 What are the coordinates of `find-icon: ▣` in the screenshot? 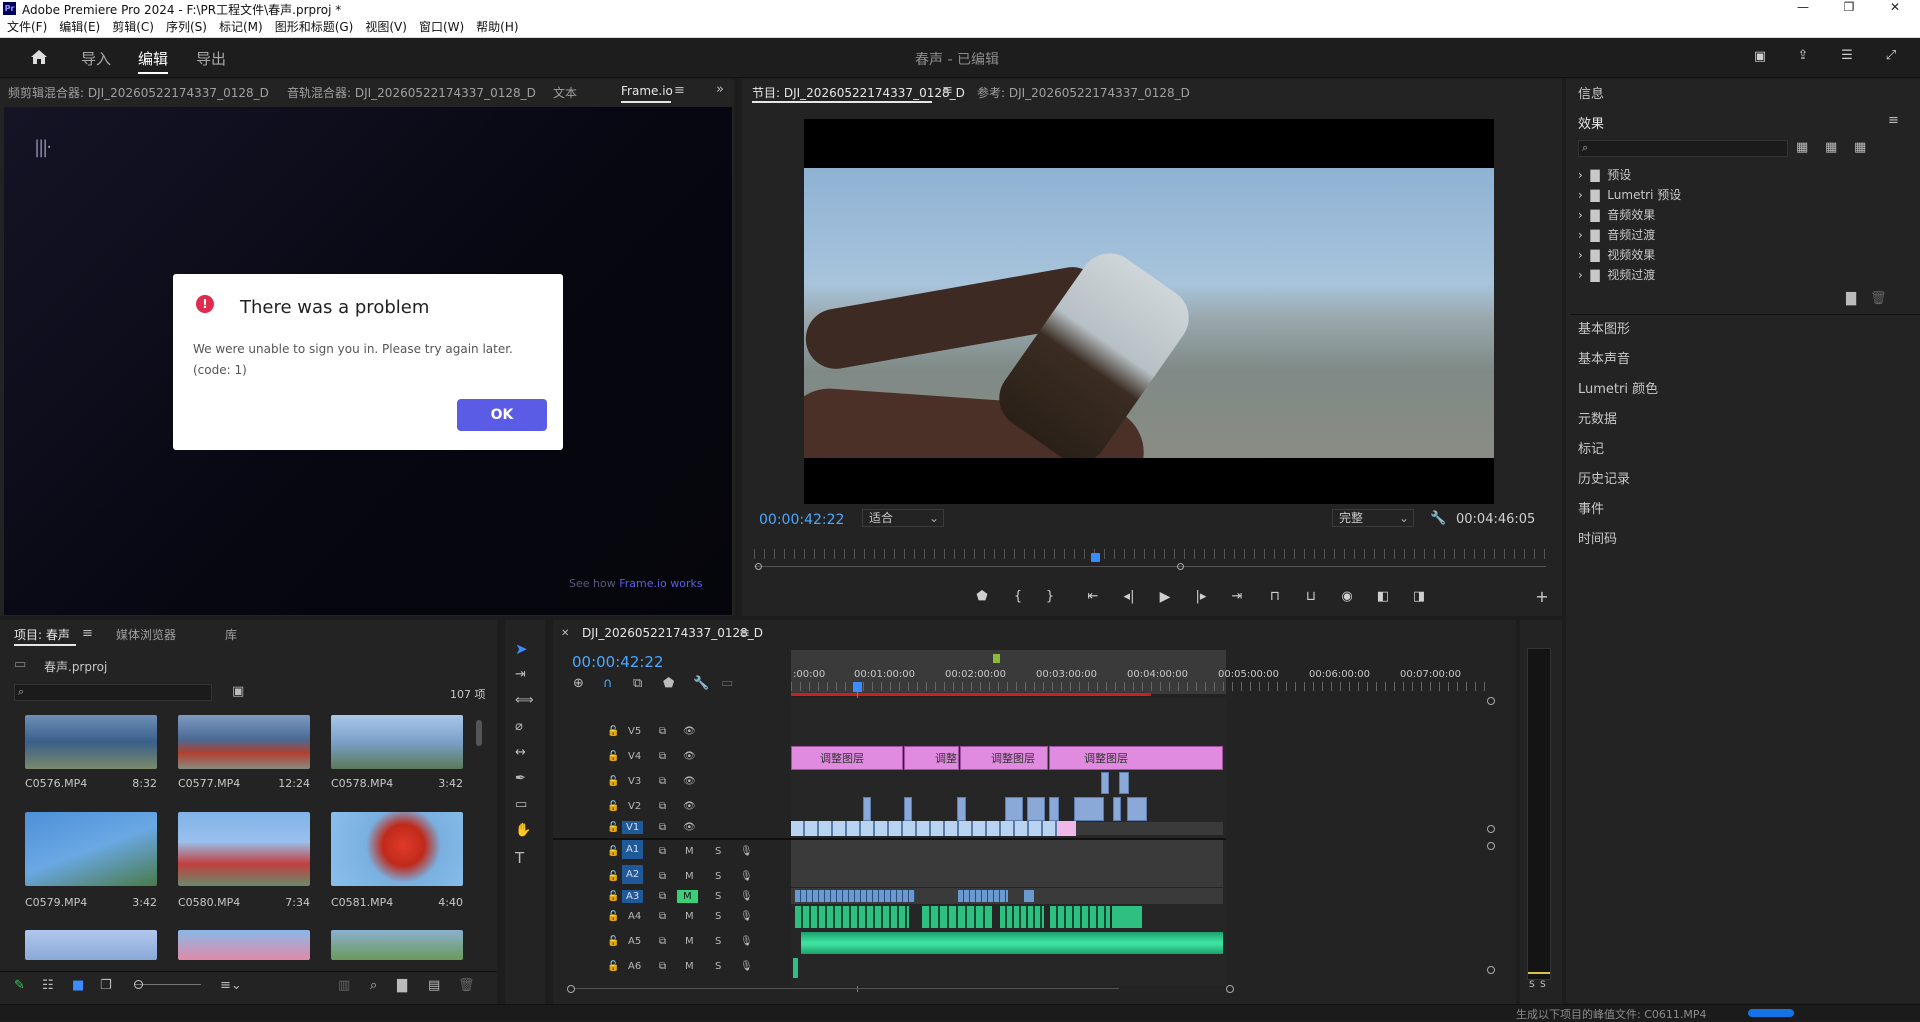 It's located at (238, 691).